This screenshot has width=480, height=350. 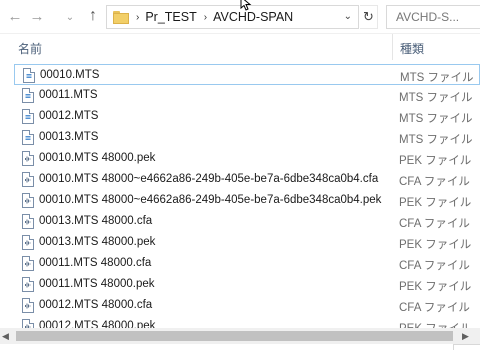 What do you see at coordinates (234, 336) in the screenshot?
I see `scrollbar-thumb` at bounding box center [234, 336].